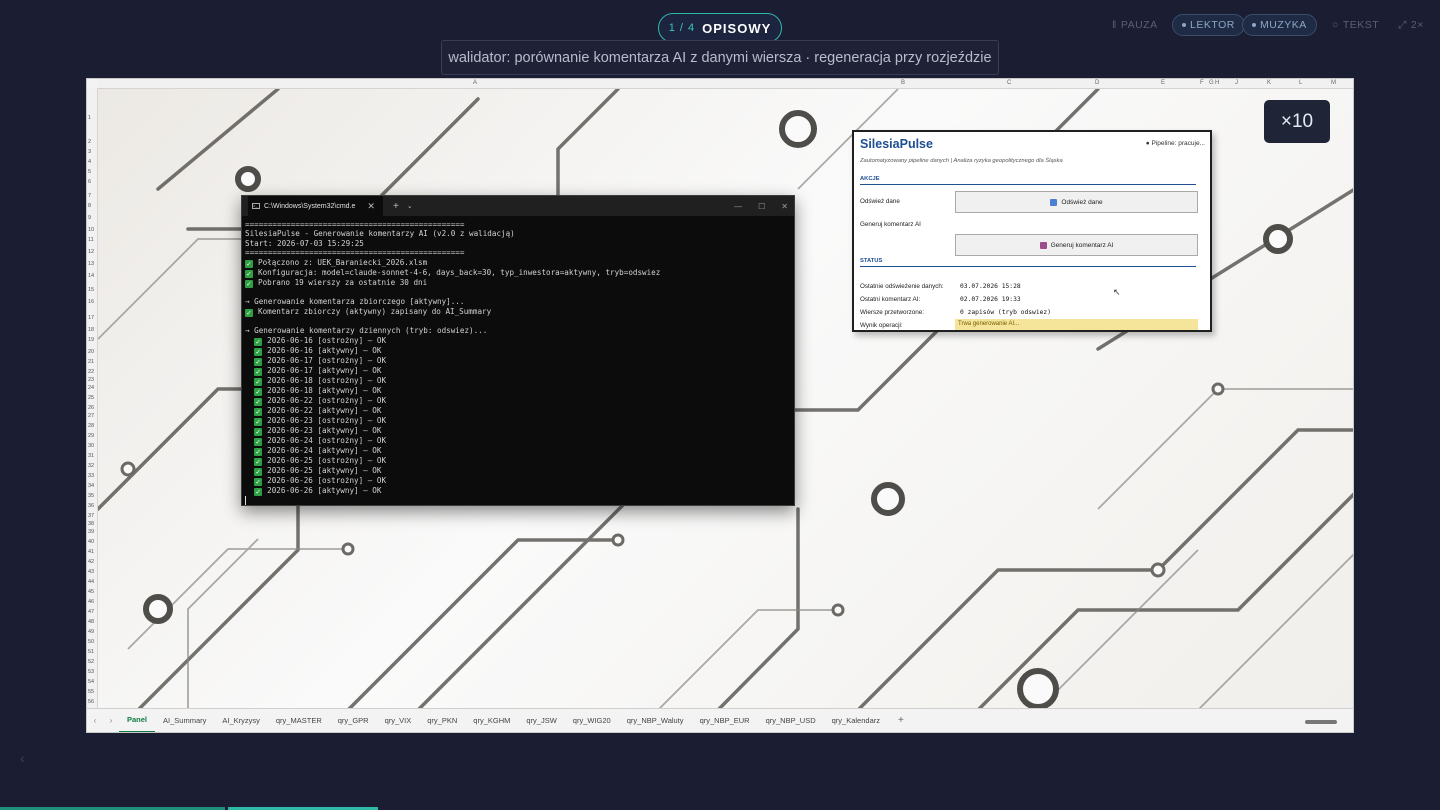 This screenshot has width=1440, height=810. Describe the element at coordinates (91, 672) in the screenshot. I see `row-number: 53` at that location.